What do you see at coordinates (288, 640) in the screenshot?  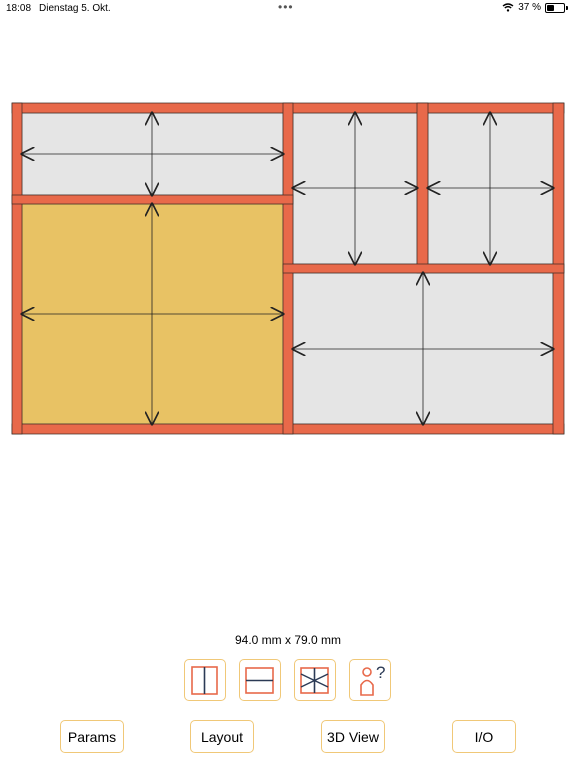 I see `dimensions-label: 94.0 mm x 79.0 mm` at bounding box center [288, 640].